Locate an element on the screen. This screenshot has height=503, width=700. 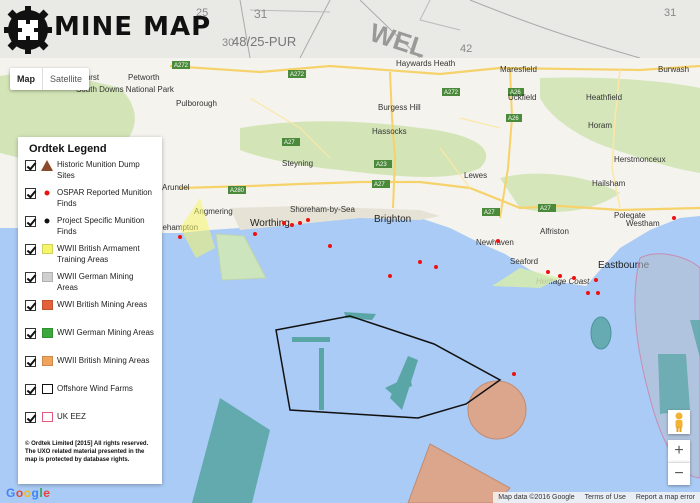
chart-mark: WEL is located at coordinates (398, 37).